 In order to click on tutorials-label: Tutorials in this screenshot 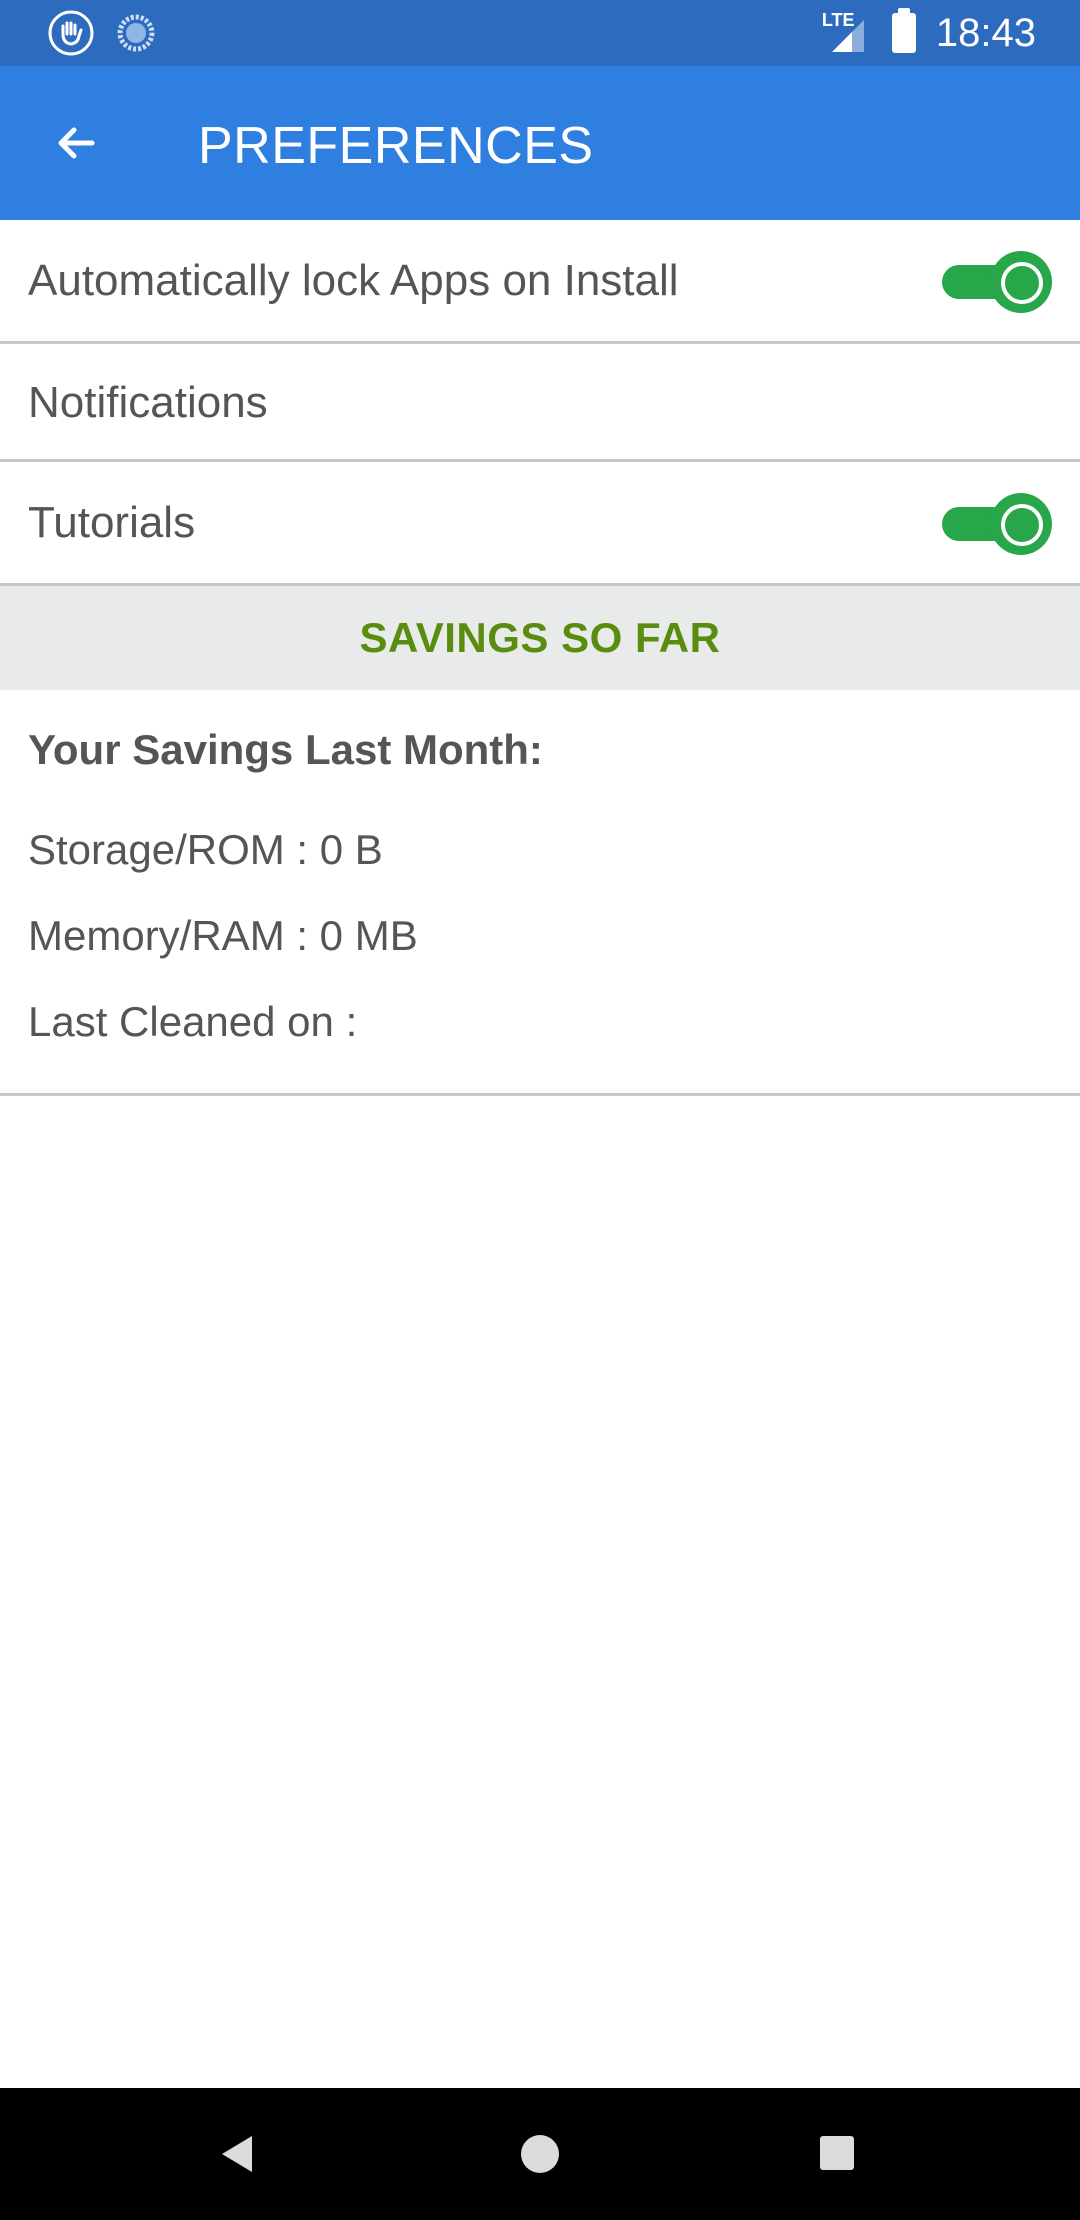, I will do `click(112, 522)`.